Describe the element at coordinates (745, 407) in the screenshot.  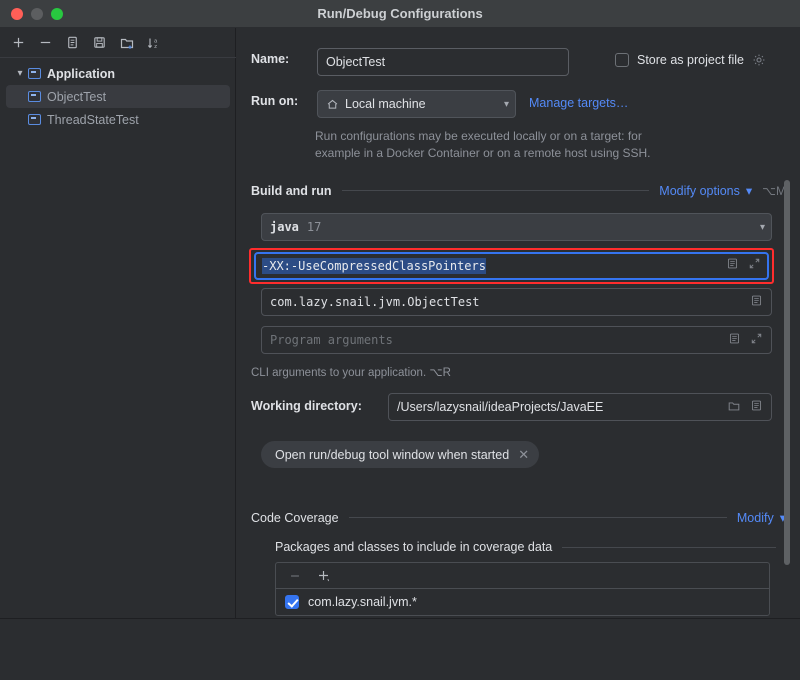
I see `working-directory-field-icons` at that location.